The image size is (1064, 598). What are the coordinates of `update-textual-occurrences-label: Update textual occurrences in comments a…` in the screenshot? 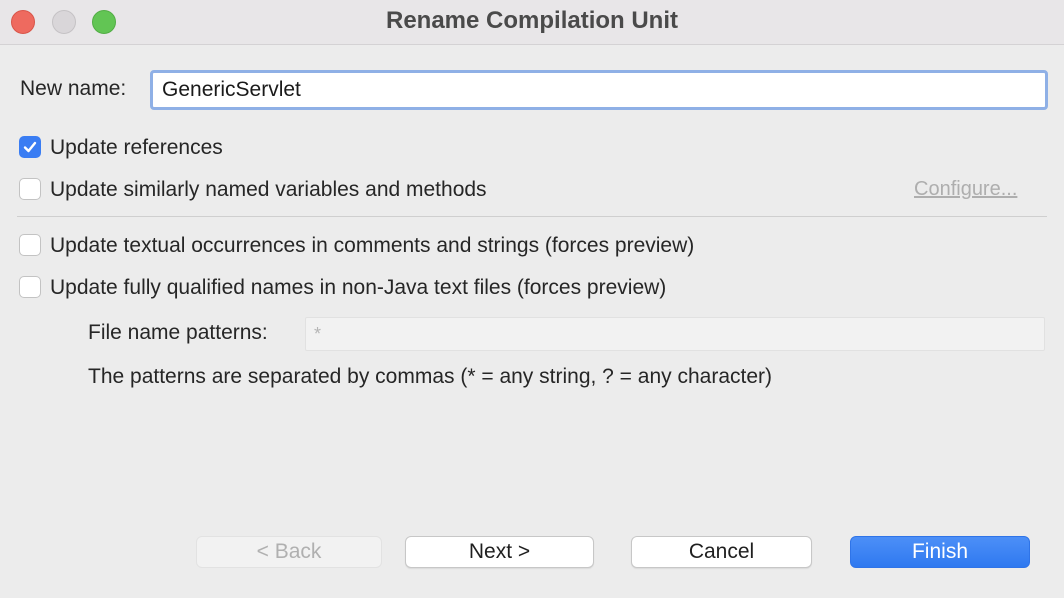 It's located at (372, 245).